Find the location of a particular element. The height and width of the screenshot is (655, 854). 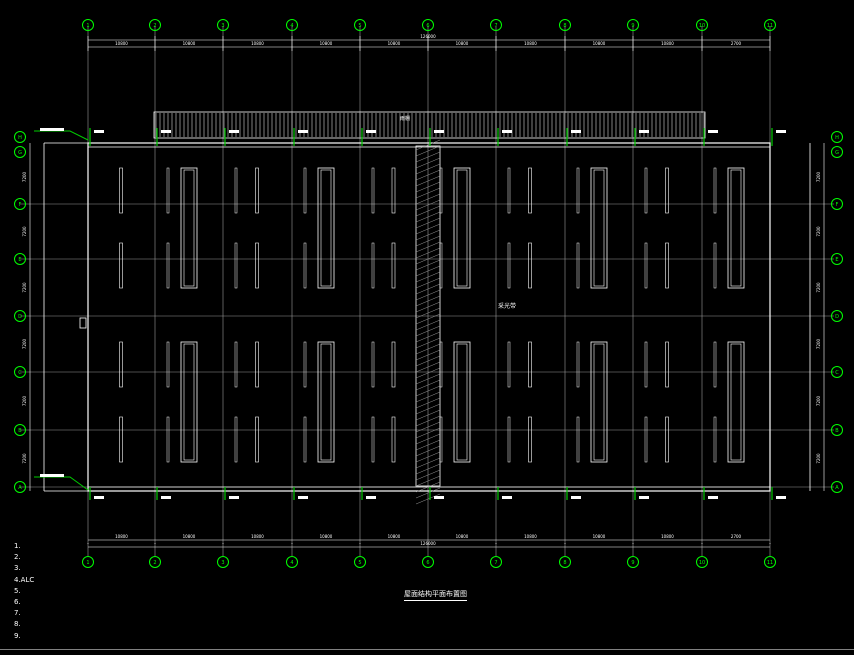

dimension-total: 126000 is located at coordinates (428, 36).